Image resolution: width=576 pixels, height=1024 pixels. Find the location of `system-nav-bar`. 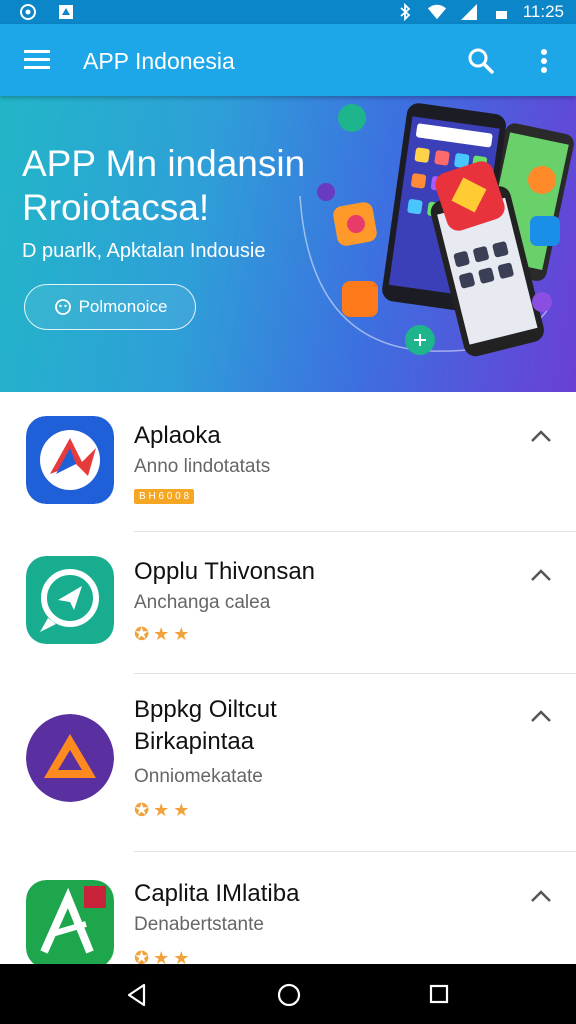

system-nav-bar is located at coordinates (288, 994).